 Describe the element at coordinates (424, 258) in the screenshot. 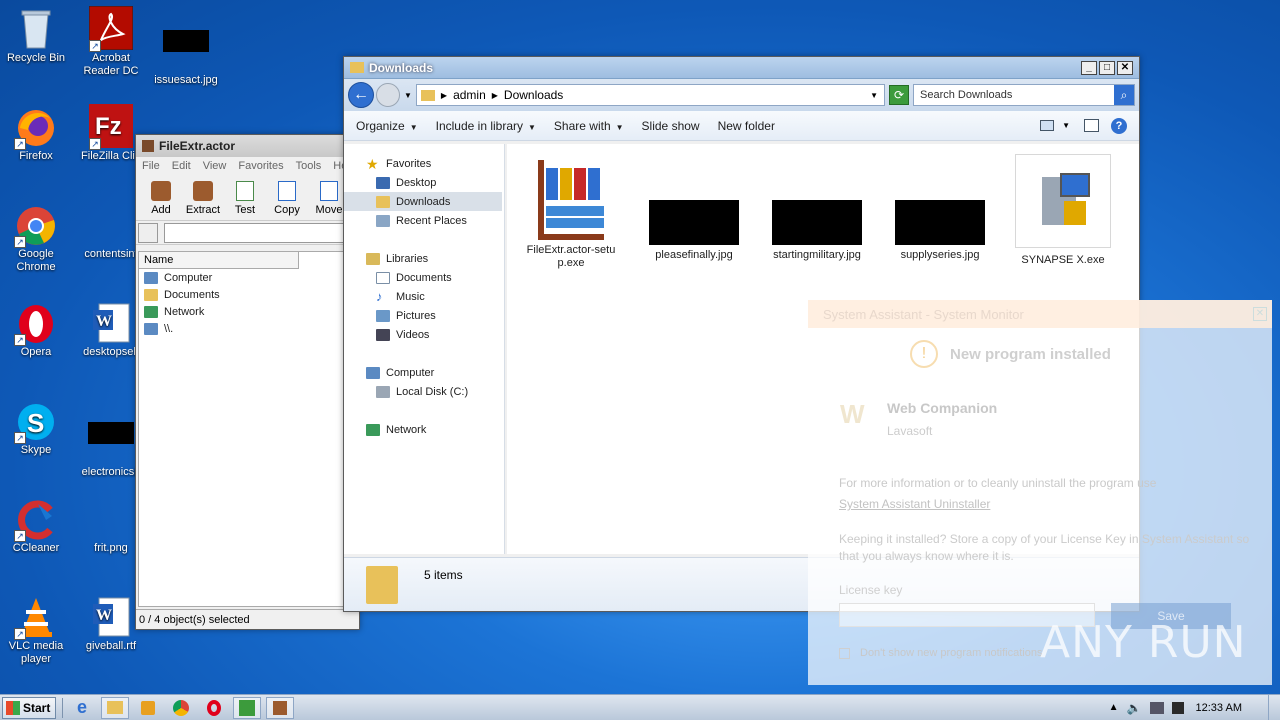

I see `nav-libraries: Libraries` at that location.